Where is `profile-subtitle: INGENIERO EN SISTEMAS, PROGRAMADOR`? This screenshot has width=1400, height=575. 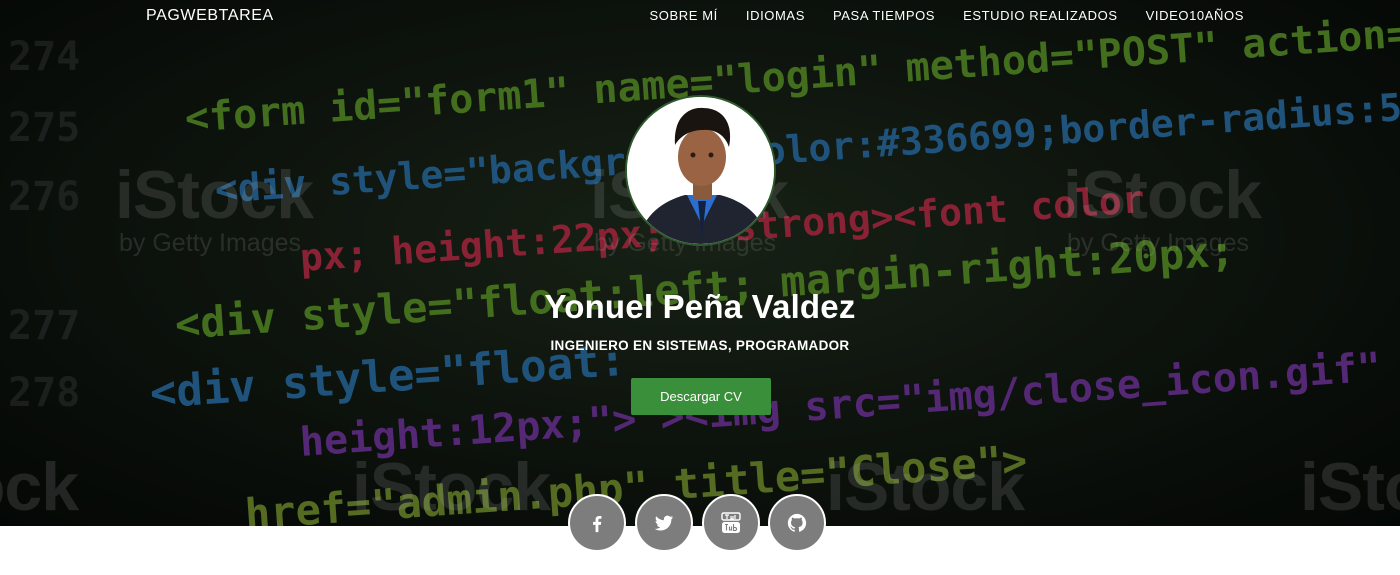
profile-subtitle: INGENIERO EN SISTEMAS, PROGRAMADOR is located at coordinates (700, 345).